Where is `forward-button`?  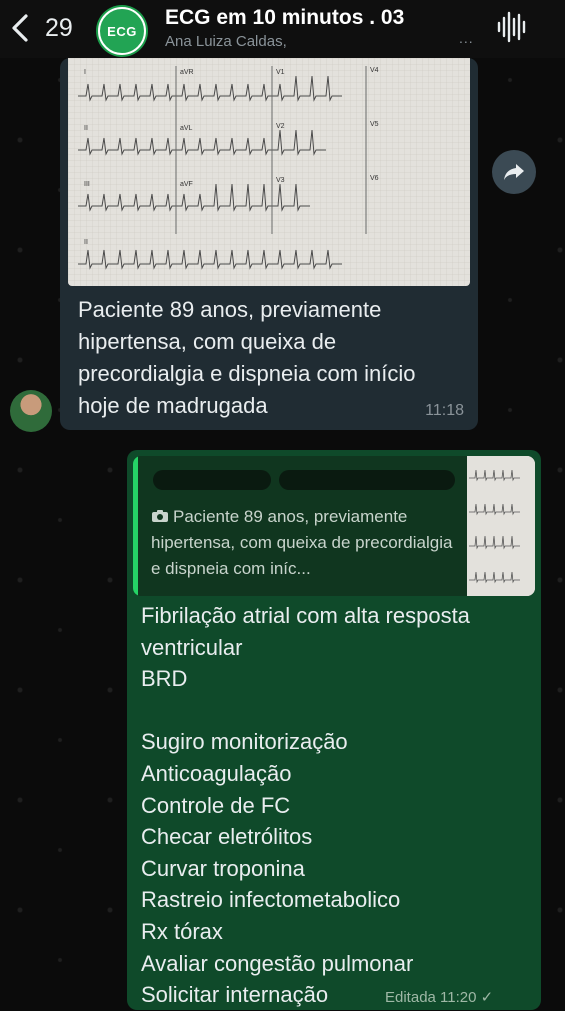
forward-button is located at coordinates (514, 172).